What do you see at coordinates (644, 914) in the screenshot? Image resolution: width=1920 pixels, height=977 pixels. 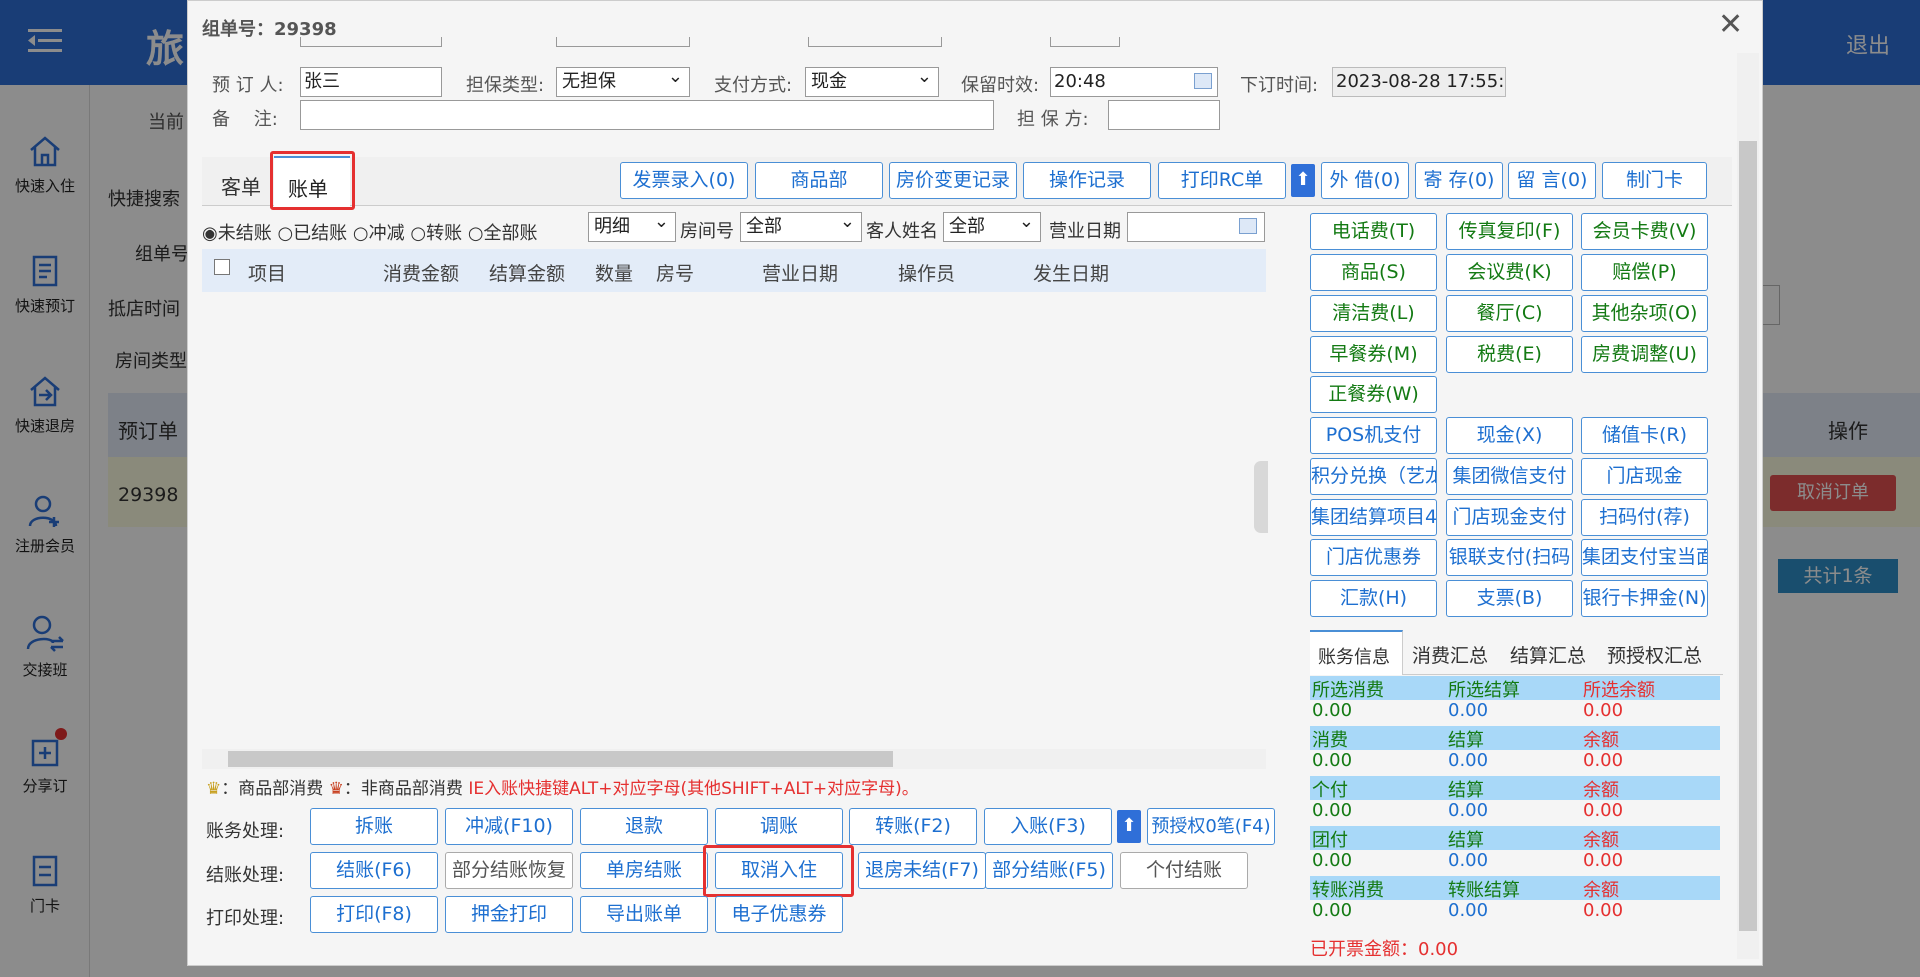 I see `export-bill-button: 导出账单` at bounding box center [644, 914].